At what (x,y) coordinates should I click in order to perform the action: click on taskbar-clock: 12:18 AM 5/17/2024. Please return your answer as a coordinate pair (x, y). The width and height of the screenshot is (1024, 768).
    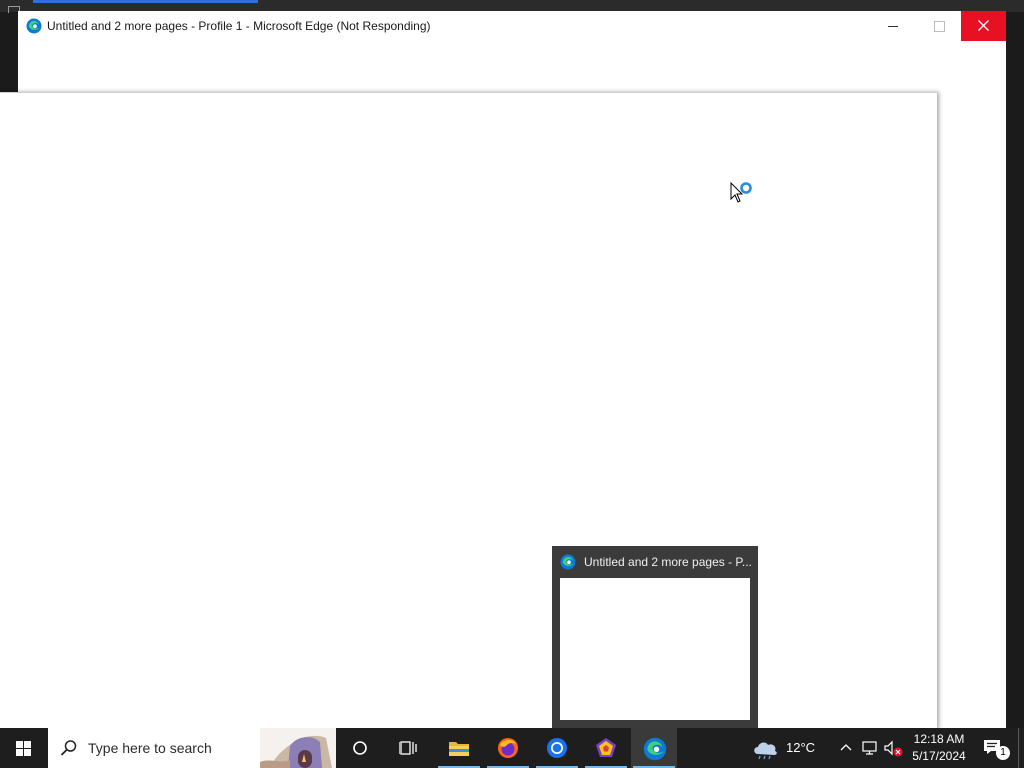
    Looking at the image, I should click on (939, 748).